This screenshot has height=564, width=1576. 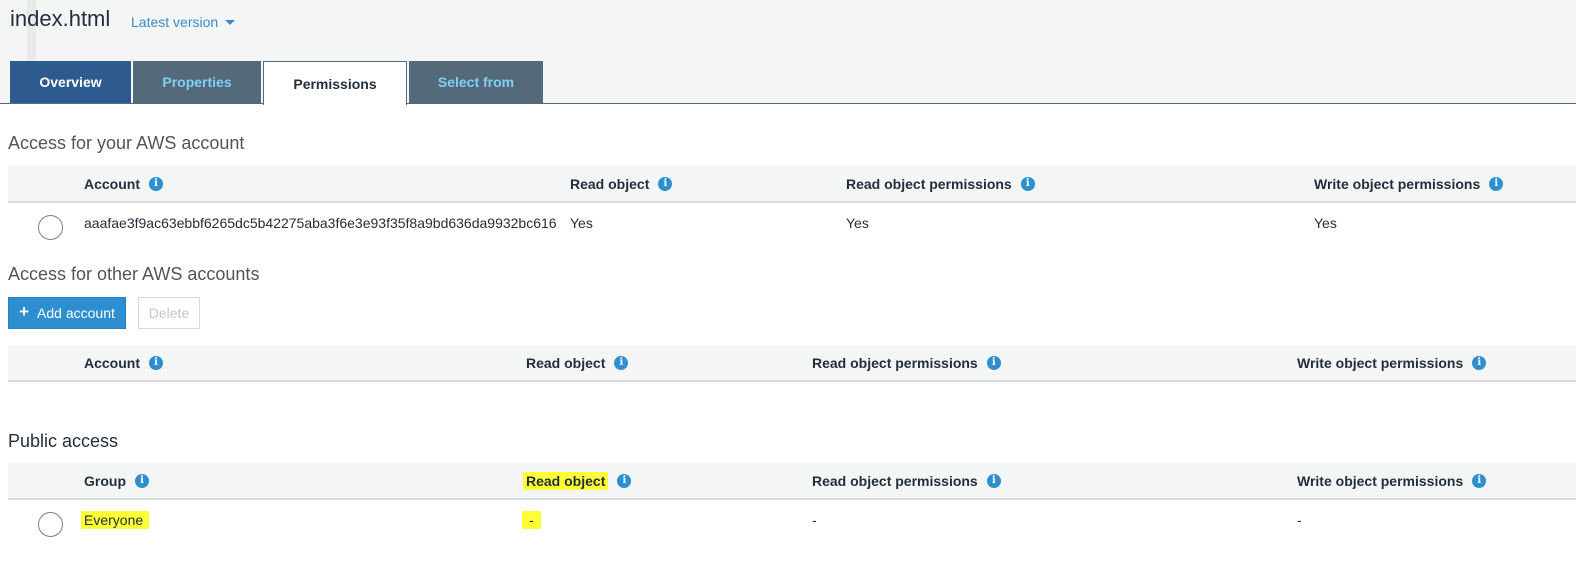 I want to click on object-title: index.html, so click(x=60, y=18).